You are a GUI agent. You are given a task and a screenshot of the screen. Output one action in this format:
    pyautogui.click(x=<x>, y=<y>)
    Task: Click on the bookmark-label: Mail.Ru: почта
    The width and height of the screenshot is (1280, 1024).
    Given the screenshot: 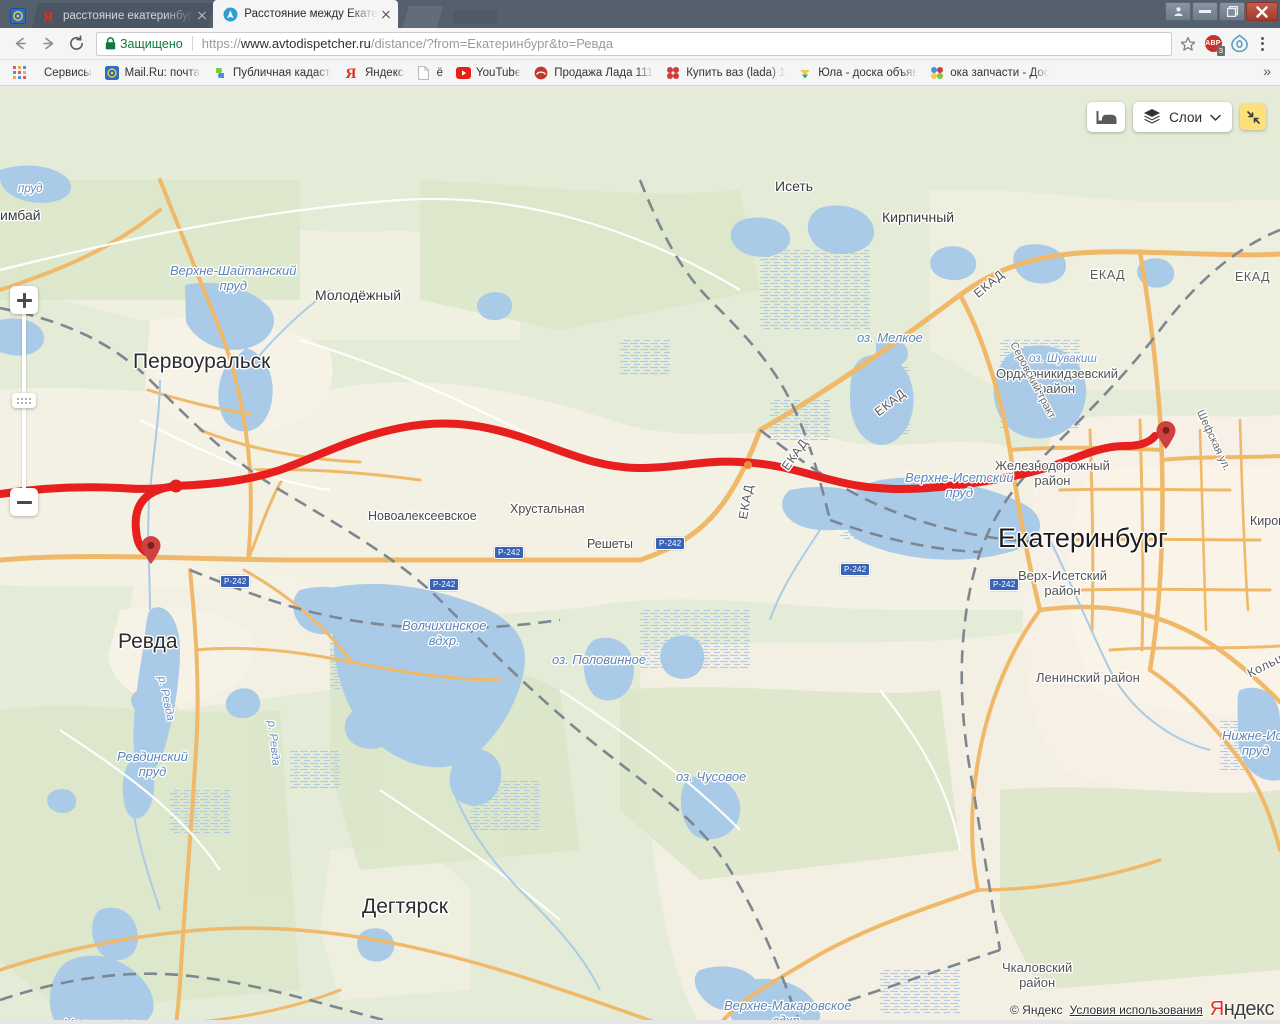 What is the action you would take?
    pyautogui.click(x=162, y=72)
    